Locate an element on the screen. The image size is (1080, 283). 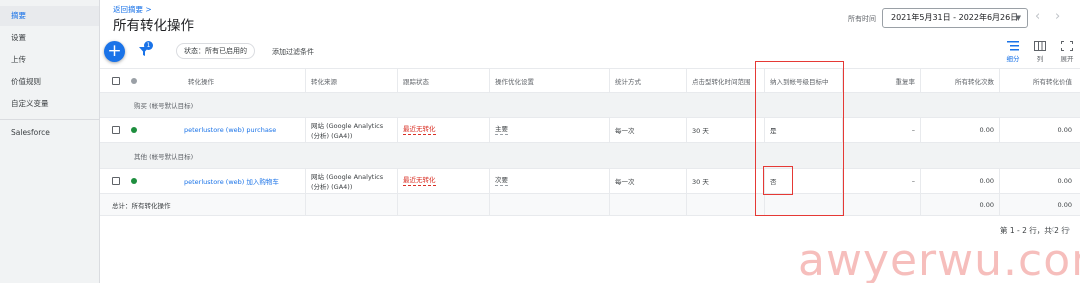
sidebar-item-settings: 设置 is located at coordinates (49, 38).